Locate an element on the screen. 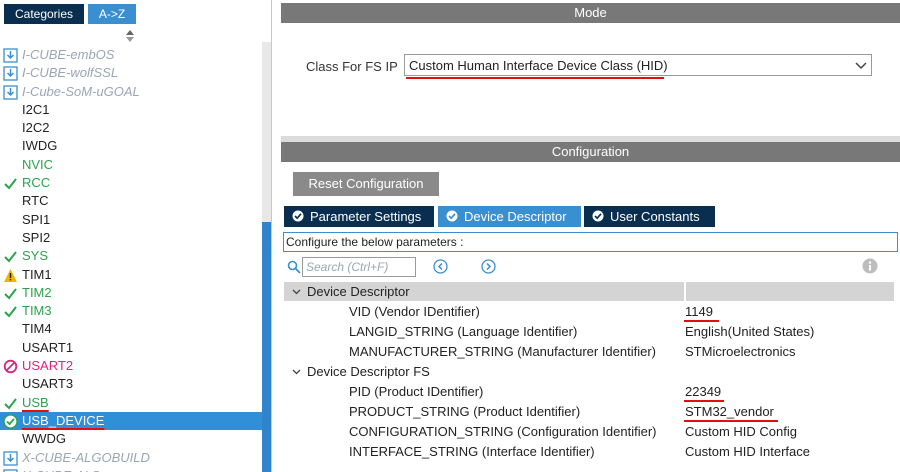 The width and height of the screenshot is (900, 472). peripheral-item: WWDG is located at coordinates (131, 439).